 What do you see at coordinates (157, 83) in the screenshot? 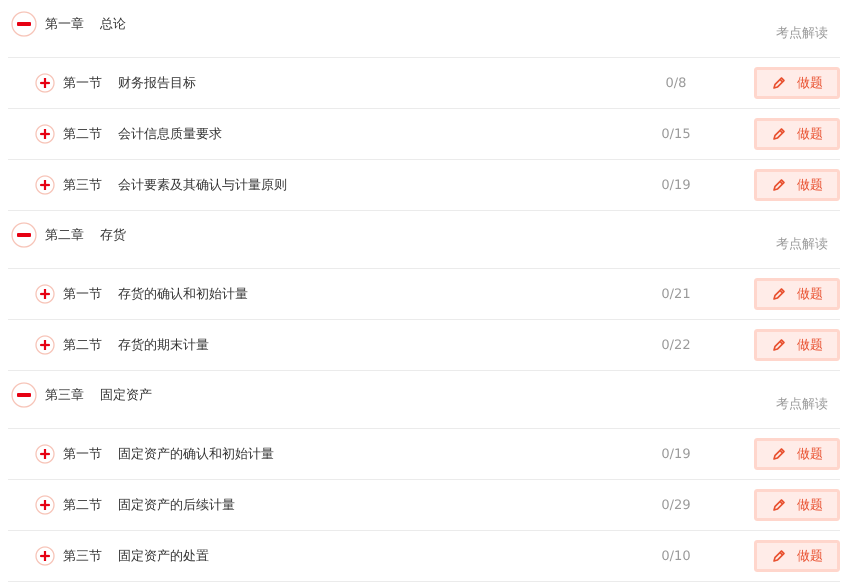
I see `section-title: 财务报告目标` at bounding box center [157, 83].